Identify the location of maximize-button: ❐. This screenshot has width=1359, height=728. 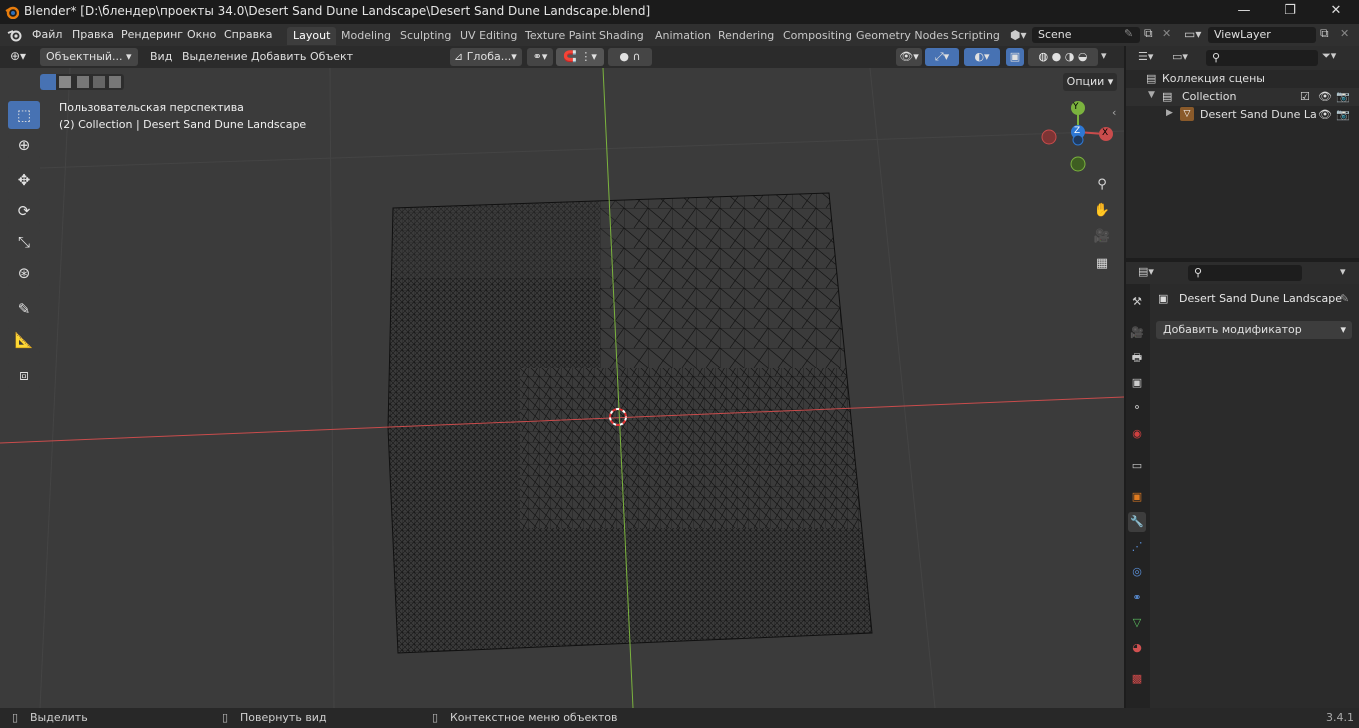
(1290, 12).